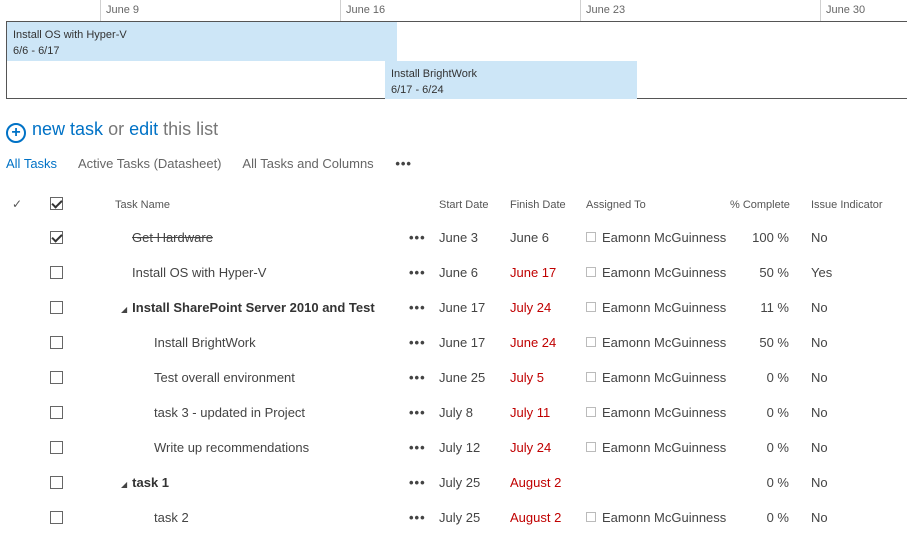 The height and width of the screenshot is (539, 907). What do you see at coordinates (847, 205) in the screenshot?
I see `header-issue-indicator: Issue Indicator` at bounding box center [847, 205].